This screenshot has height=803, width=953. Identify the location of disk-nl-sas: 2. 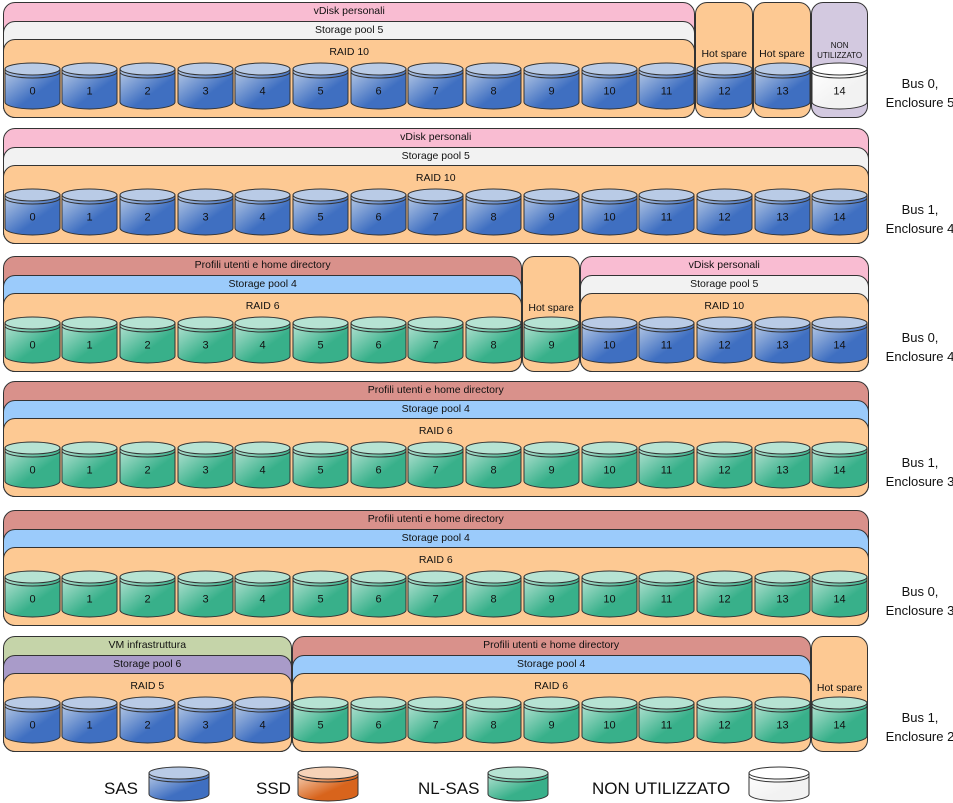
(147, 467).